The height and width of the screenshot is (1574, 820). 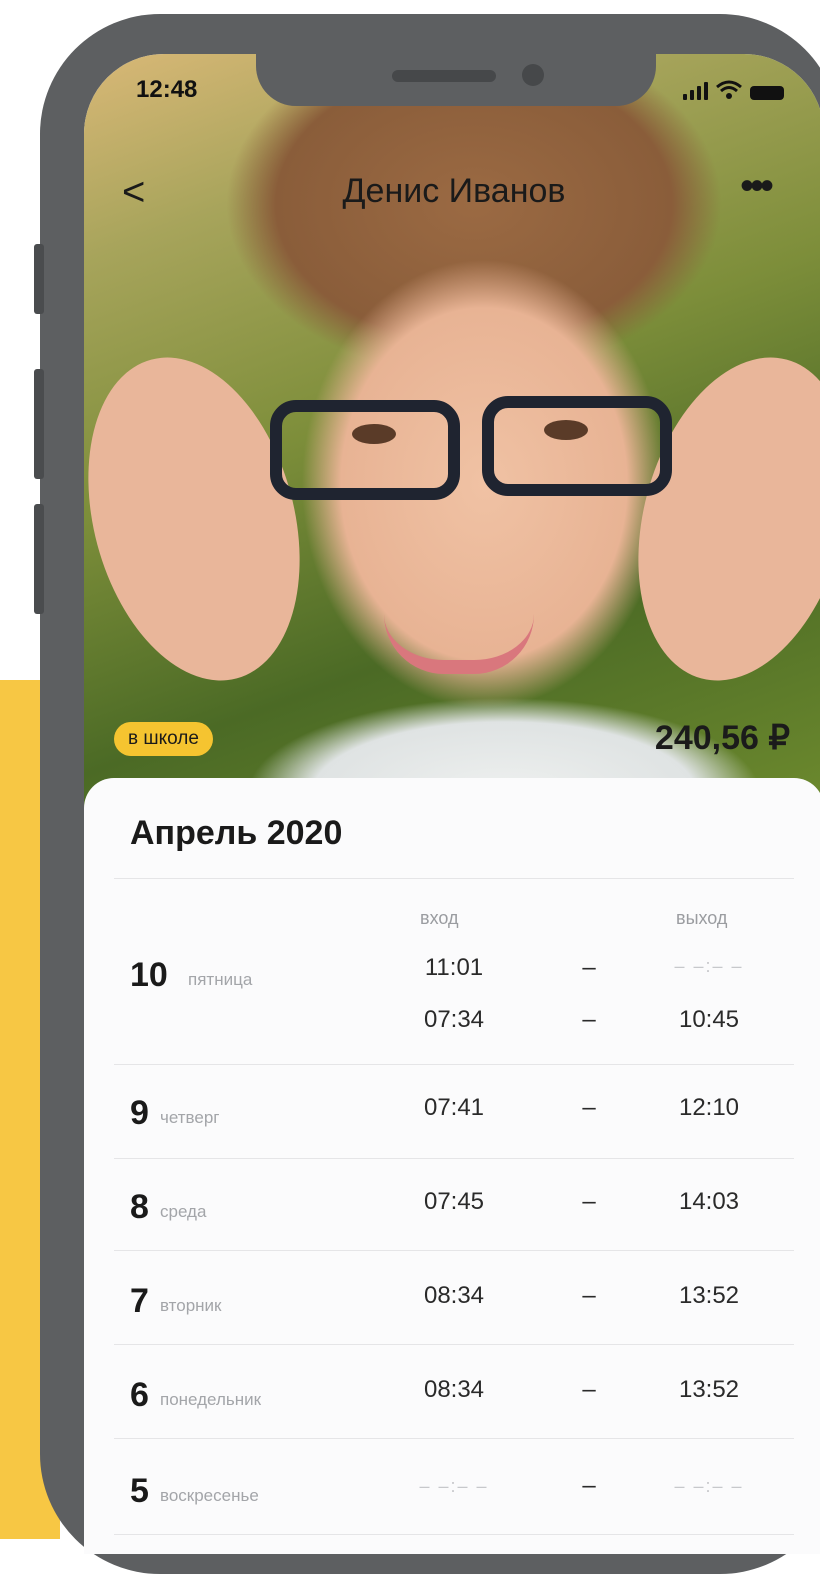 I want to click on balance-amount: 240,56 ₽, so click(x=722, y=738).